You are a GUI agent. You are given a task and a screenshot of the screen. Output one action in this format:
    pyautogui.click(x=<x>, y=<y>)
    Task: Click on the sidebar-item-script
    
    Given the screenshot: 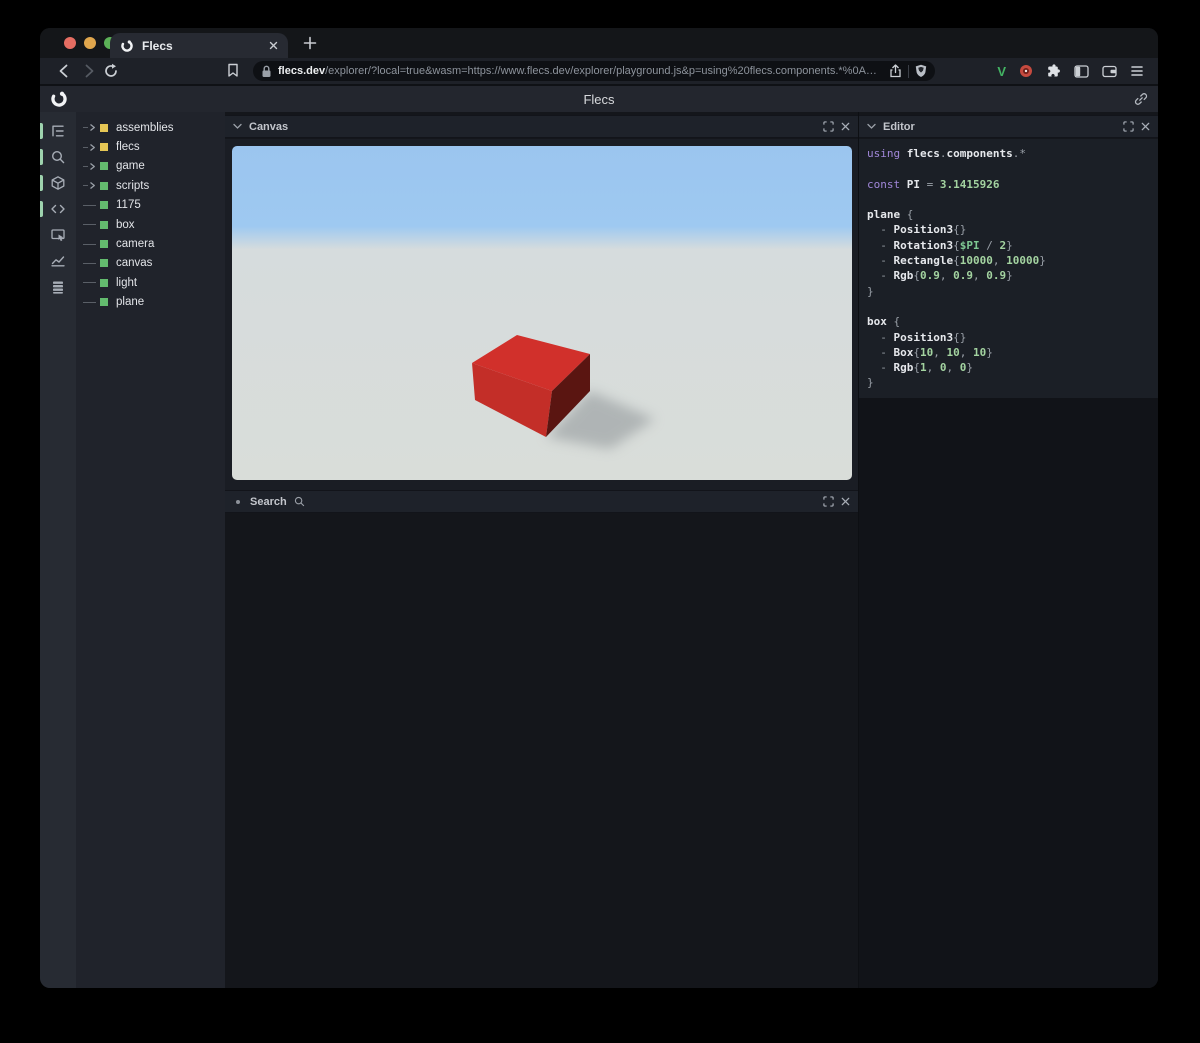 What is the action you would take?
    pyautogui.click(x=58, y=209)
    